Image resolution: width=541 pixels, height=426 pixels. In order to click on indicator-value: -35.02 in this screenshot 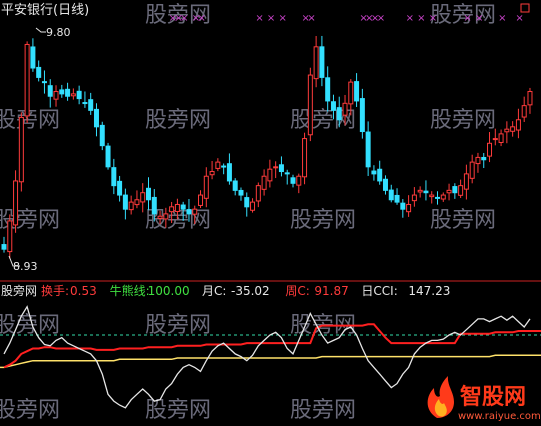, I will do `click(250, 291)`.